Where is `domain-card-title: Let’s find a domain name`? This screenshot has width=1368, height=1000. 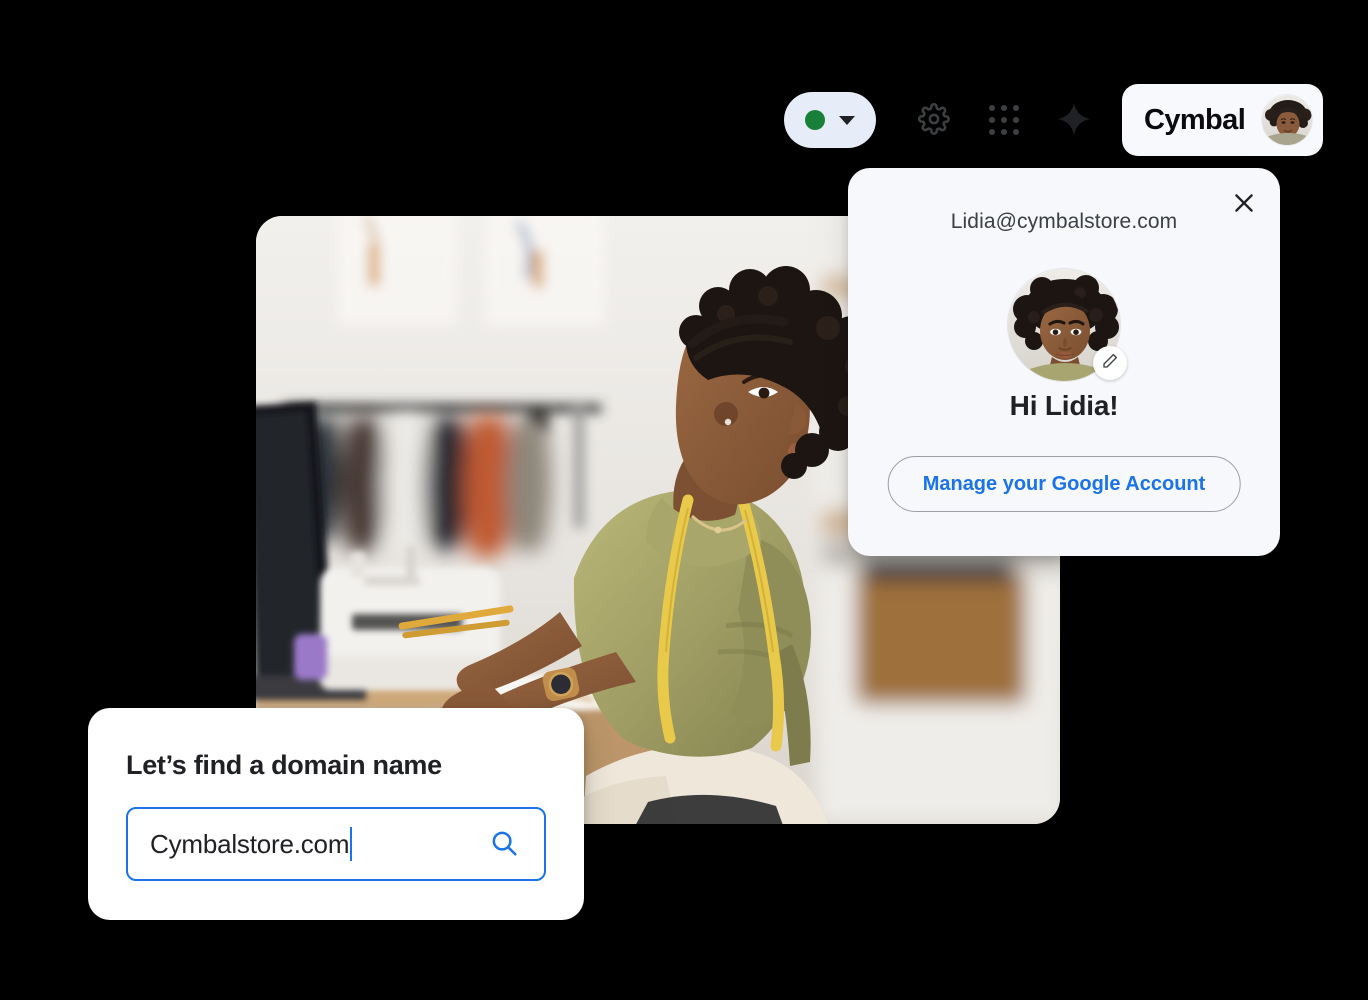
domain-card-title: Let’s find a domain name is located at coordinates (284, 765).